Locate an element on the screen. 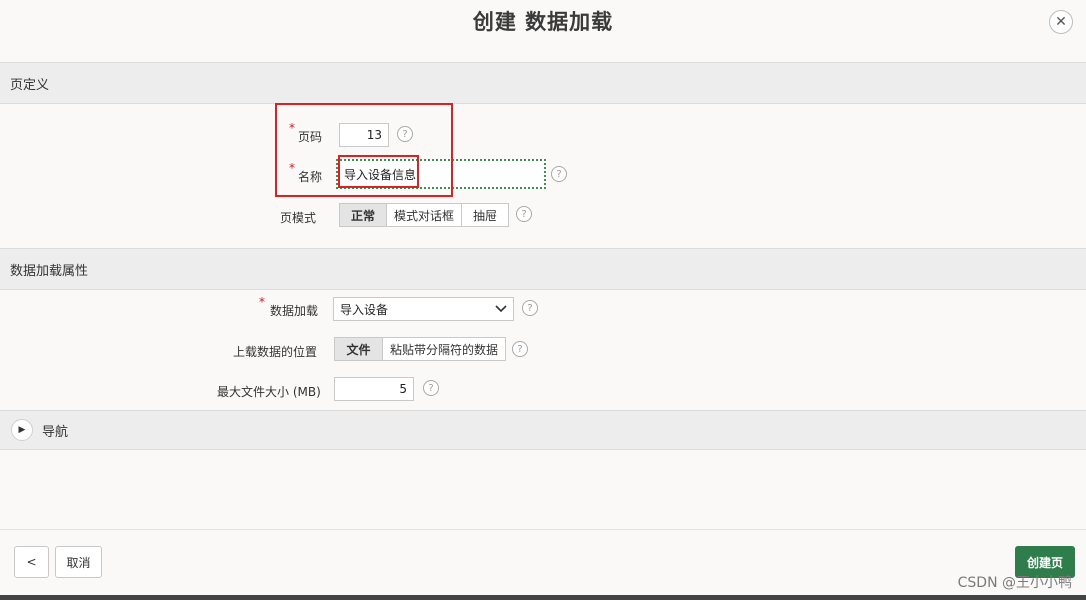 The width and height of the screenshot is (1086, 600). page-mode-option-drawer: 抽屉 is located at coordinates (485, 215).